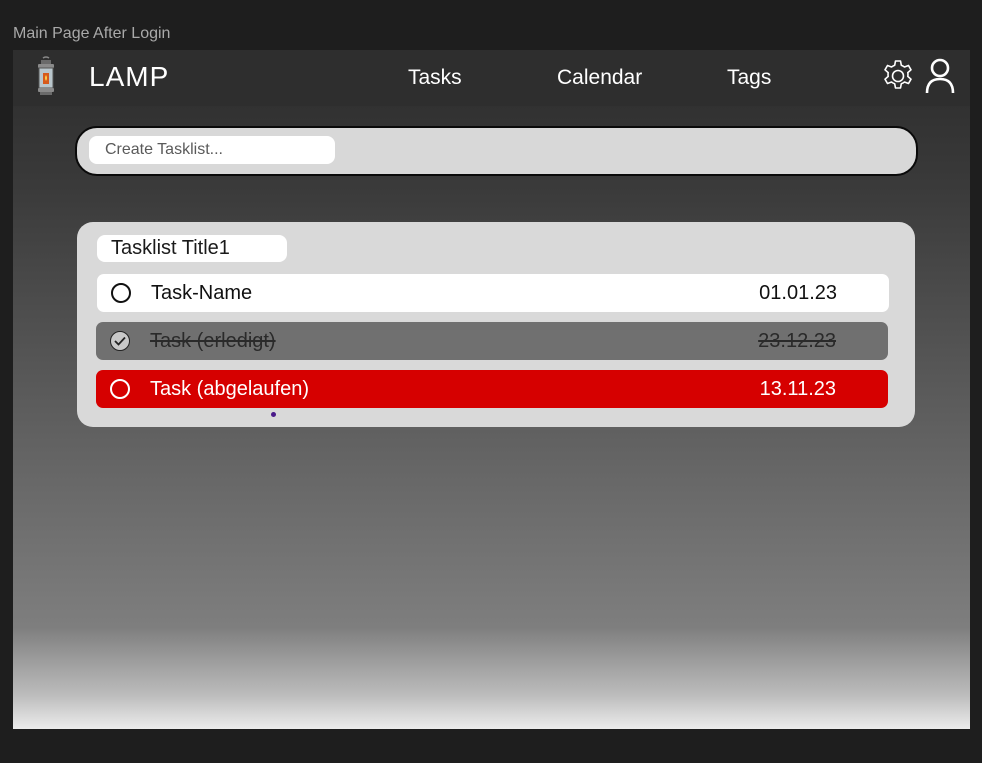  I want to click on task-checkbox-checked, so click(120, 341).